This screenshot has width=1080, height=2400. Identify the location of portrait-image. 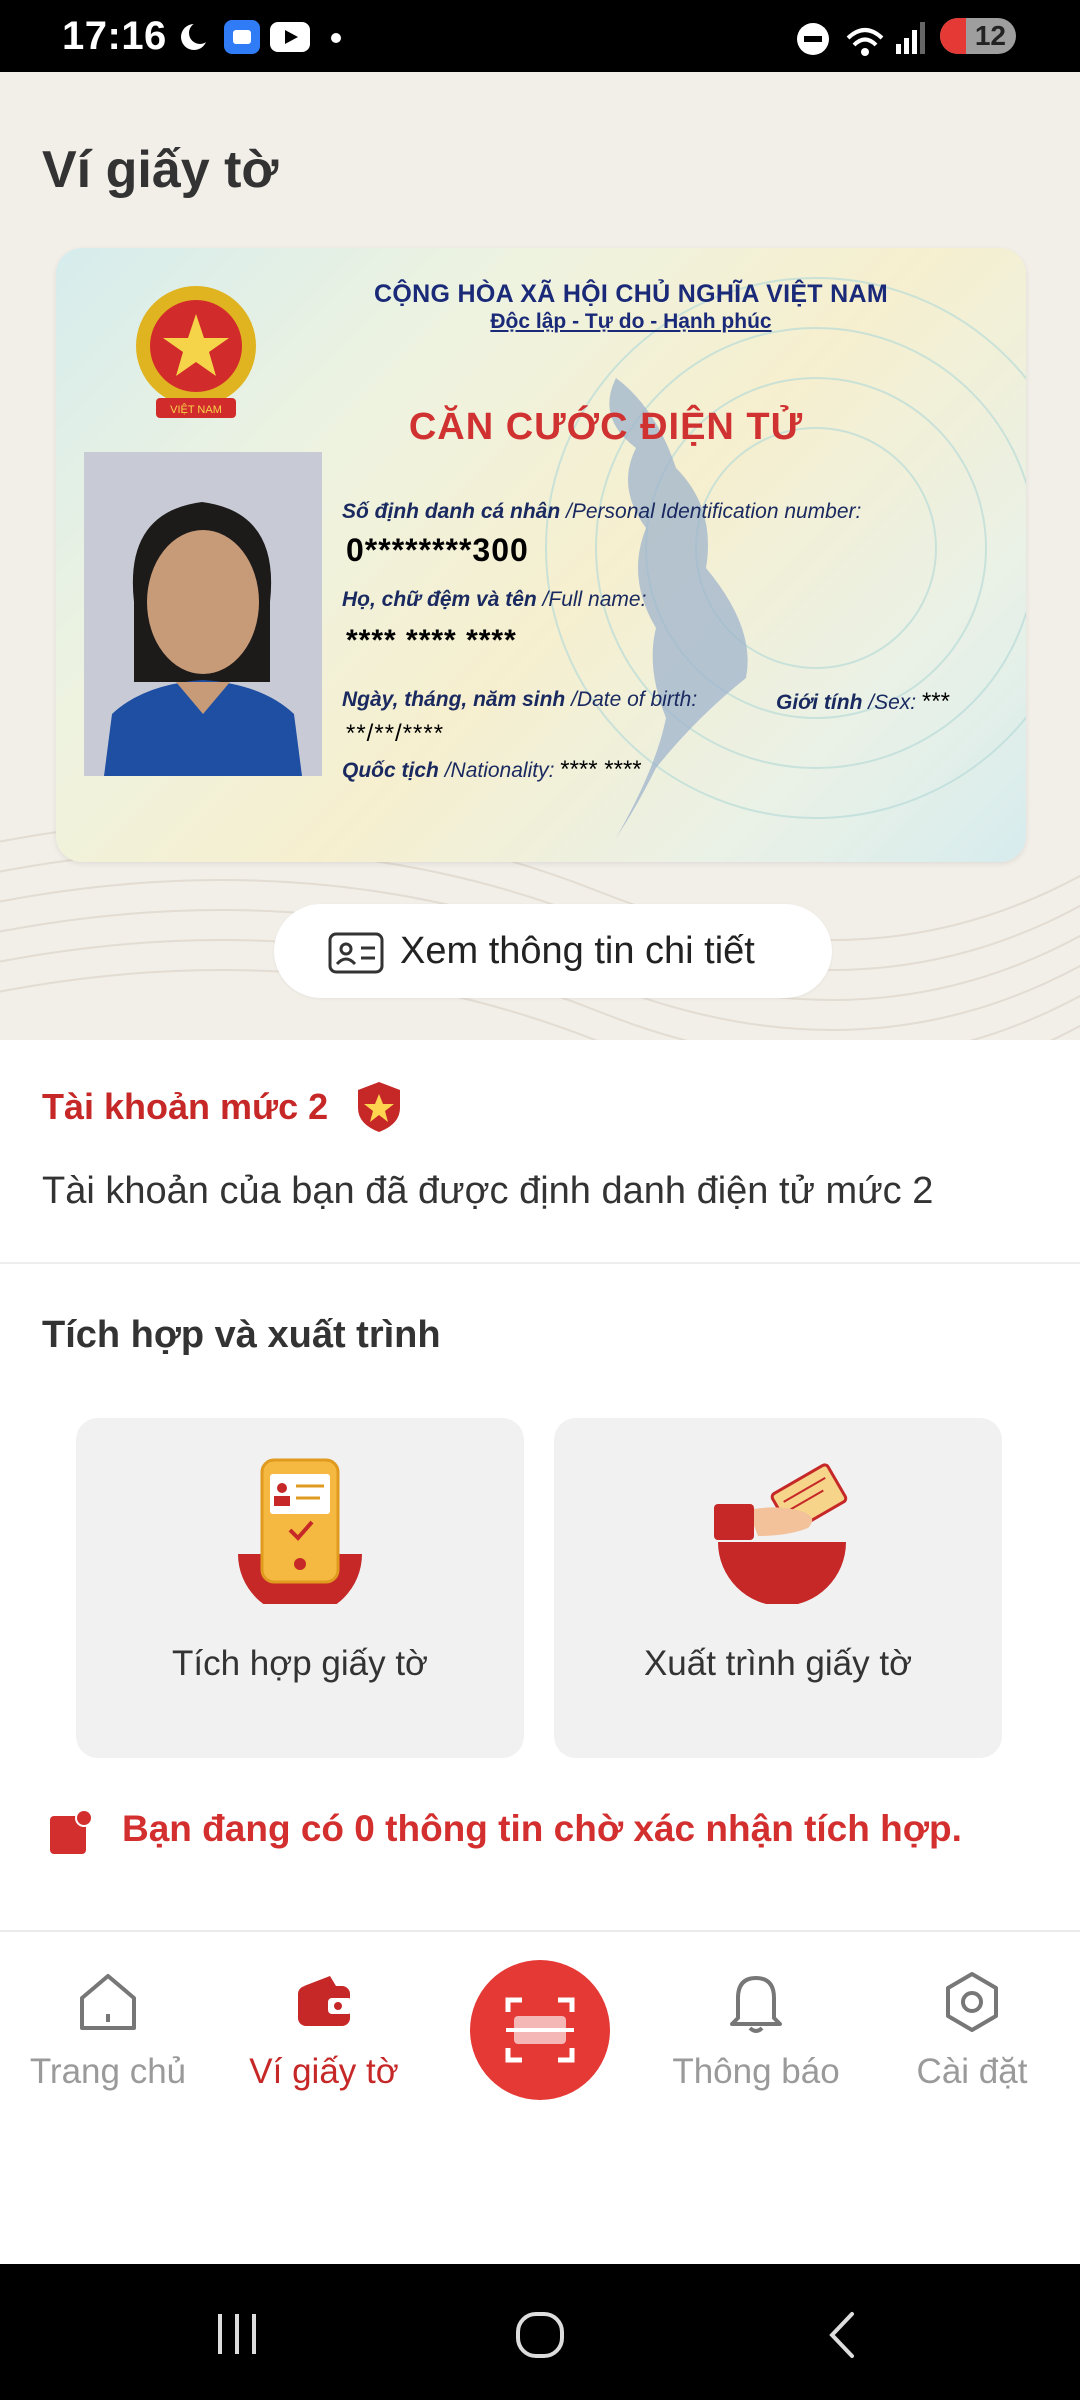
(203, 614).